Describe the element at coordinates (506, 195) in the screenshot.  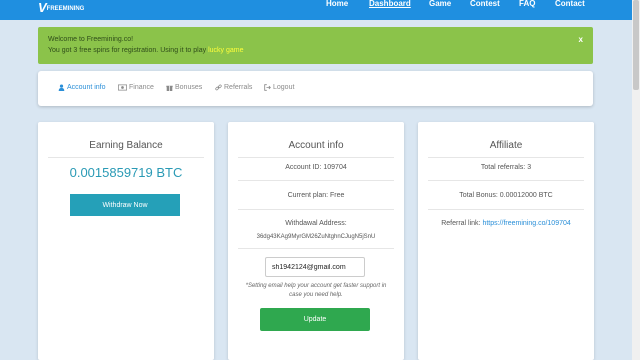
I see `total-bonus: Total Bonus: 0.00012000 BTC` at that location.